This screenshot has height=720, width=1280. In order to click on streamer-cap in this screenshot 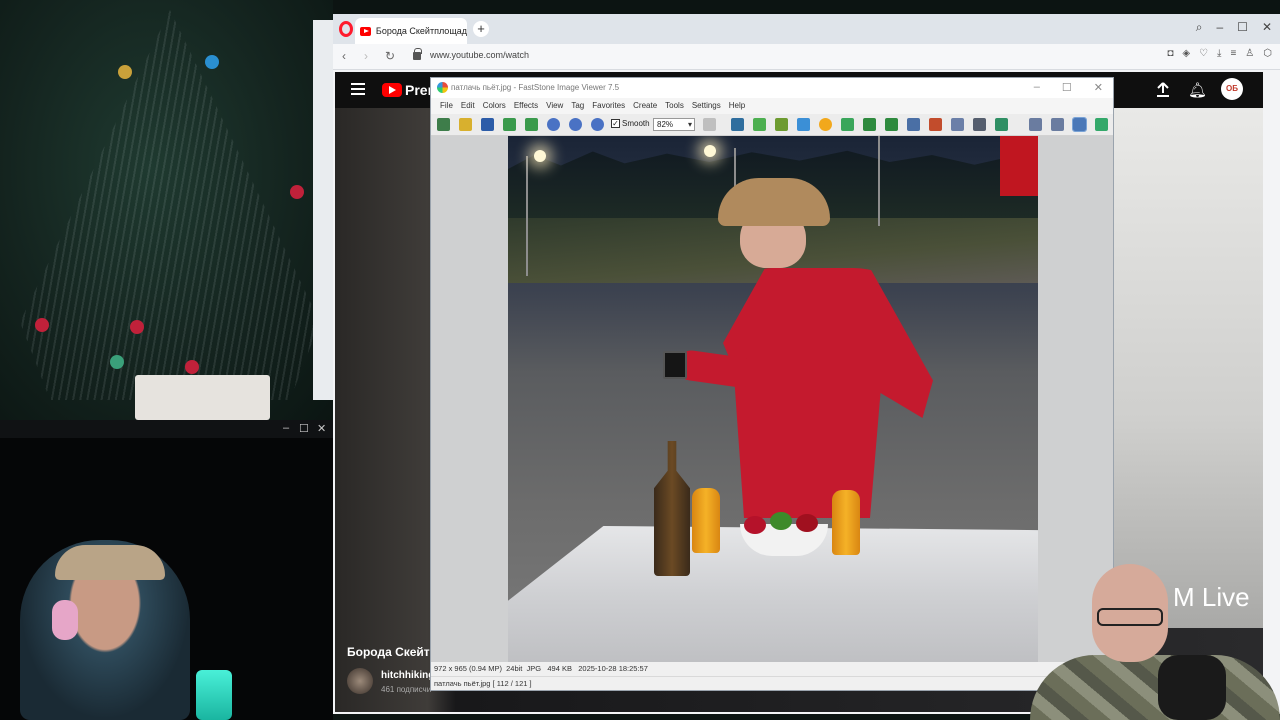, I will do `click(110, 562)`.